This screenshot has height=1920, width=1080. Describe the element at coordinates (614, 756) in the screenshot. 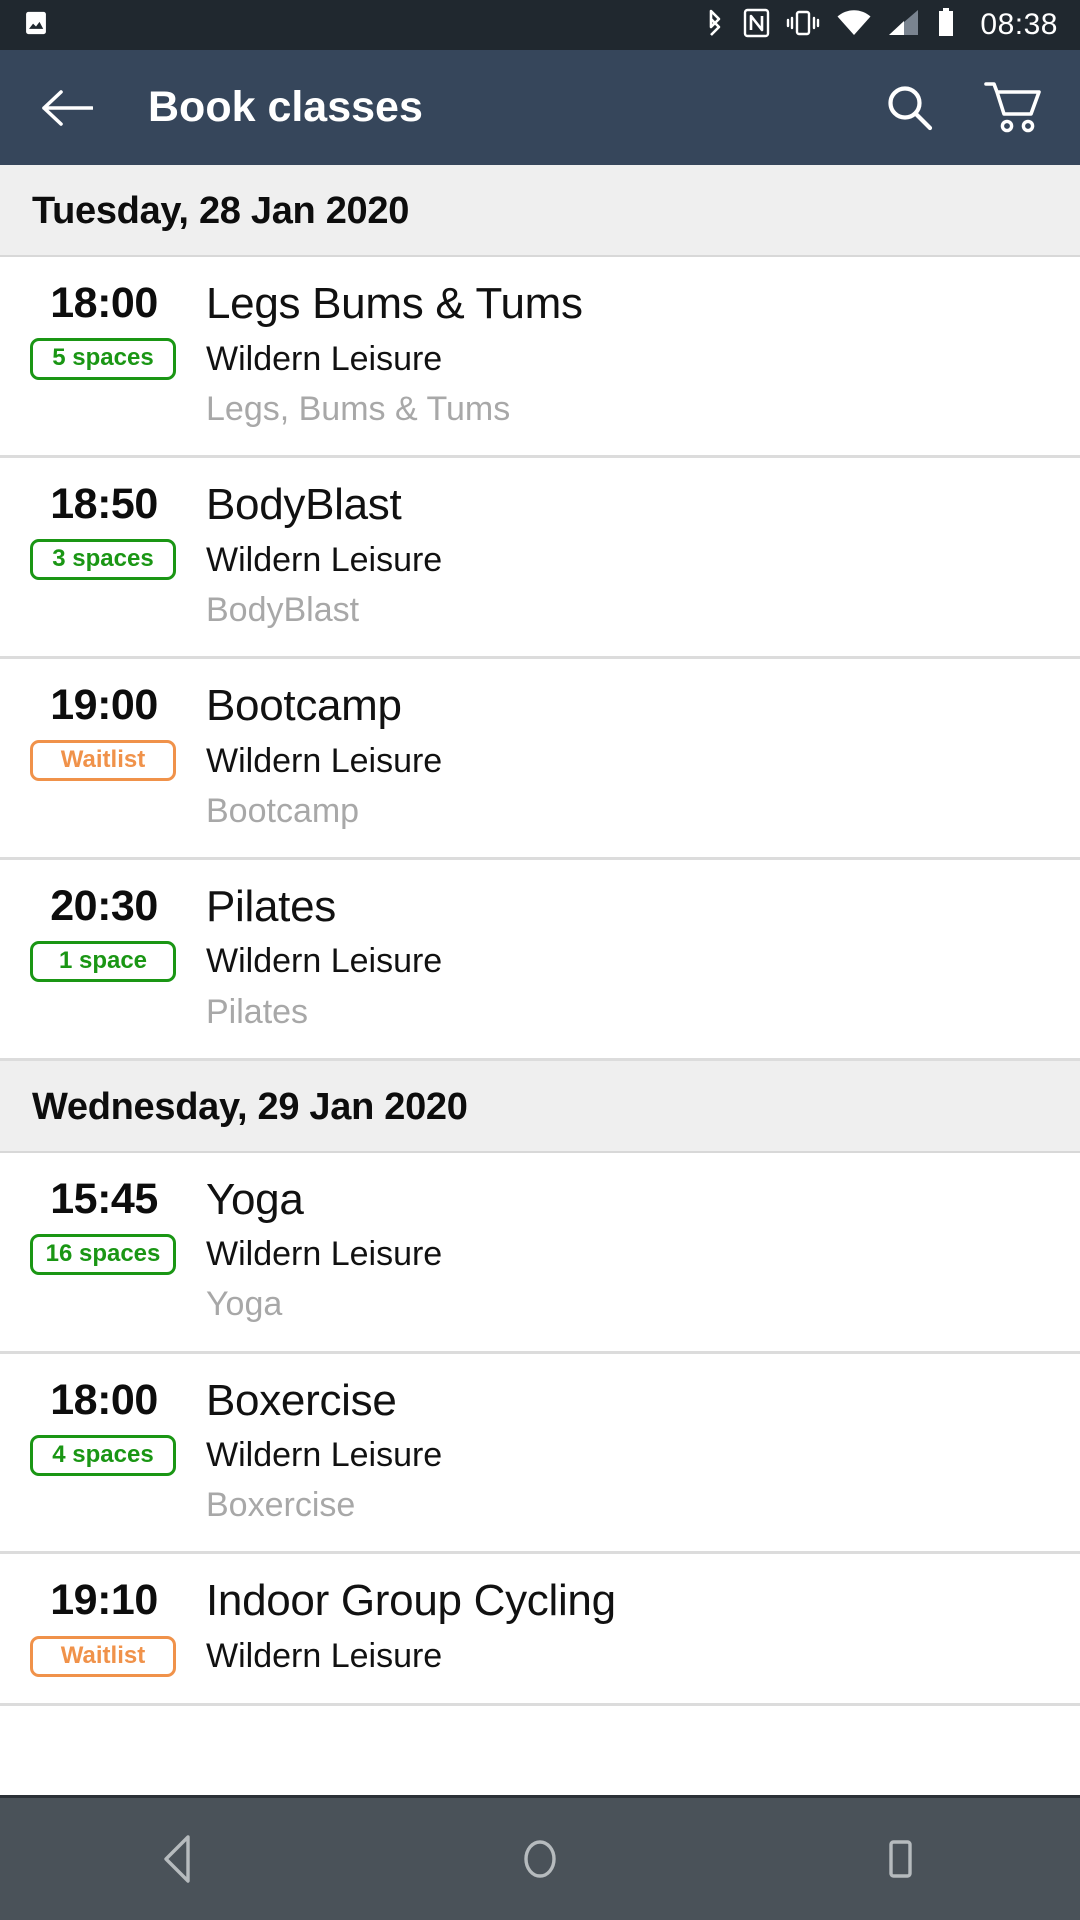

I see `class-details-column: Bootcamp Wildern Leisure Bootcamp` at that location.